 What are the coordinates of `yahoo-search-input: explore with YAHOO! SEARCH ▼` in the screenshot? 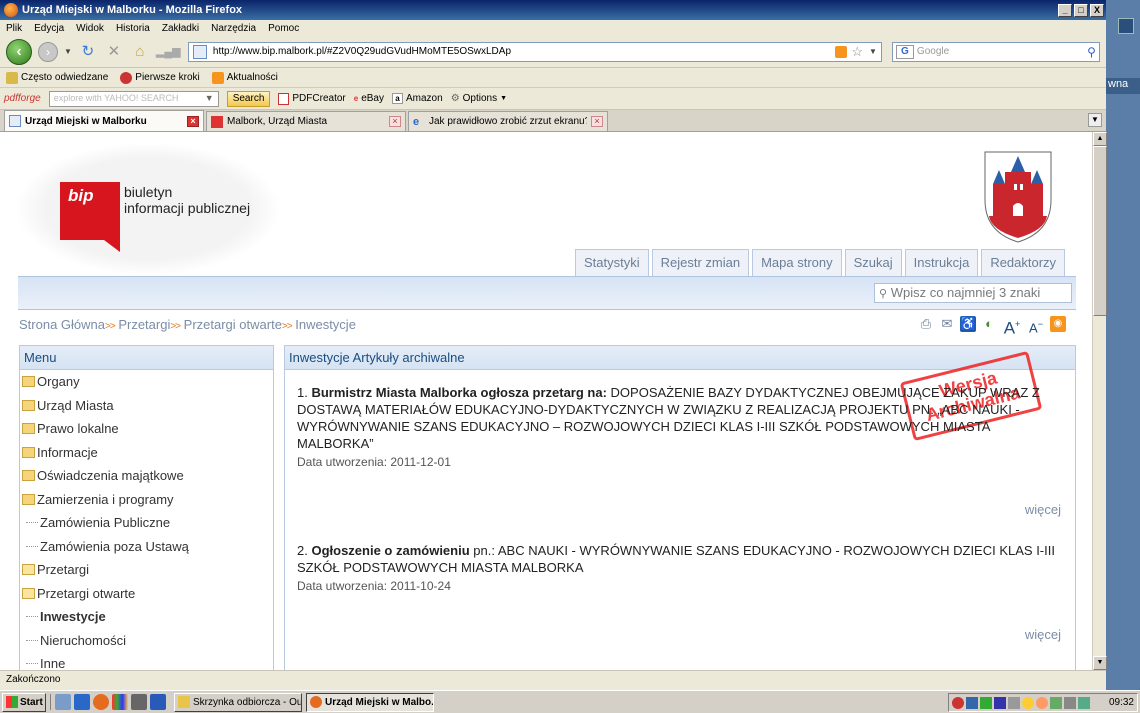 It's located at (133, 98).